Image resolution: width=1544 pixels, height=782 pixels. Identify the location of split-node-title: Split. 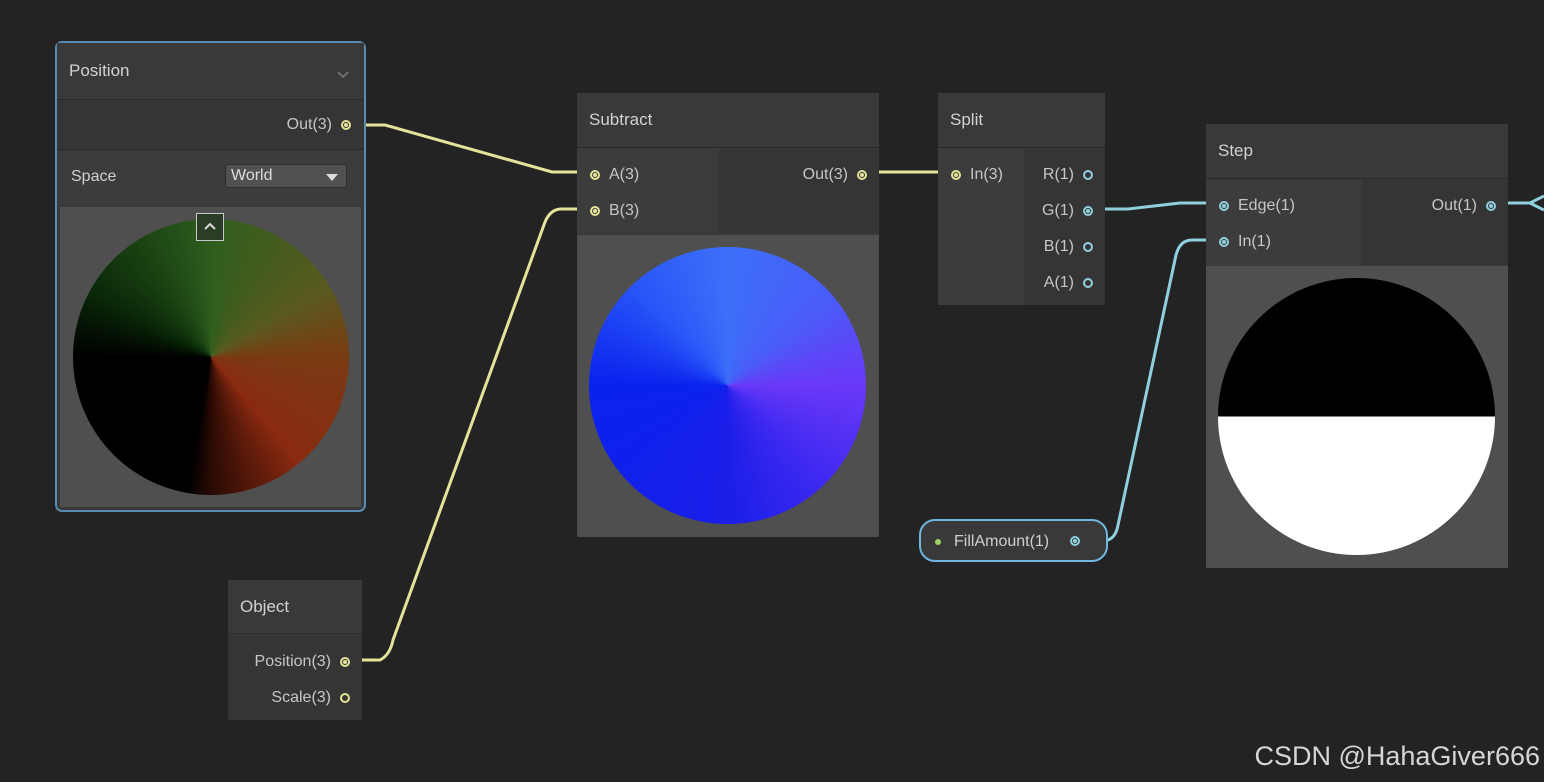
(967, 119).